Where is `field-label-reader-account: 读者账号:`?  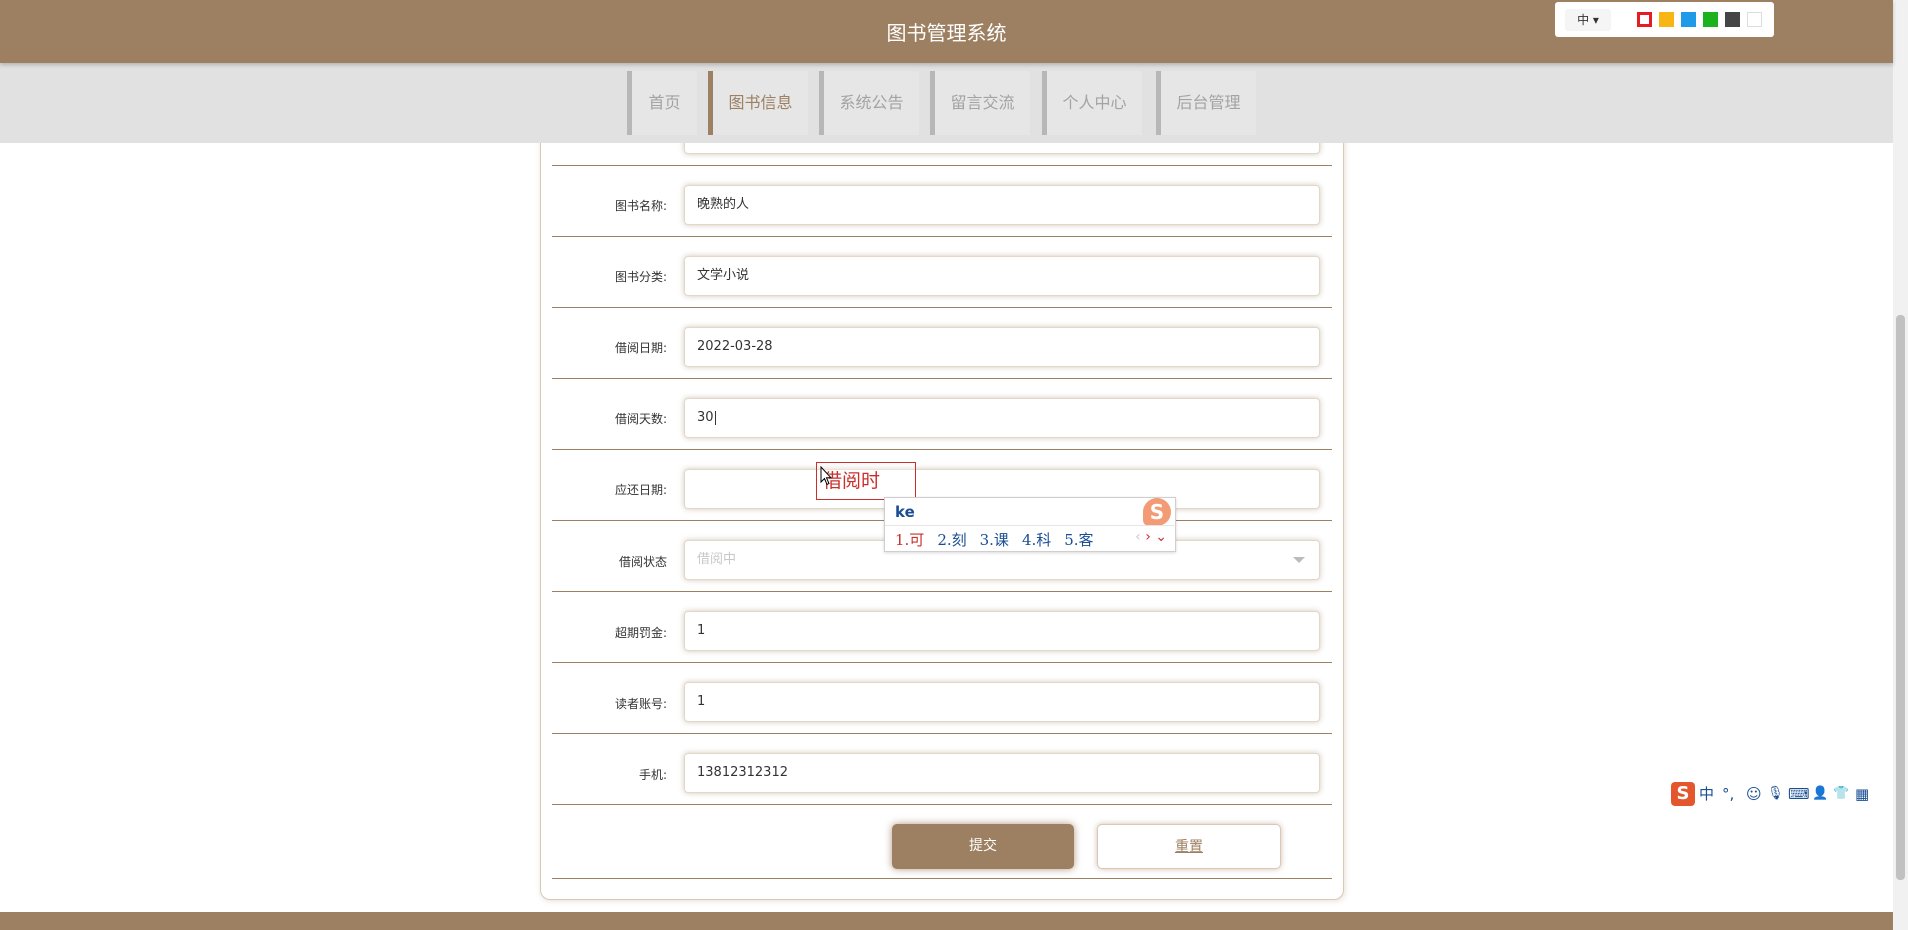
field-label-reader-account: 读者账号: is located at coordinates (640, 704).